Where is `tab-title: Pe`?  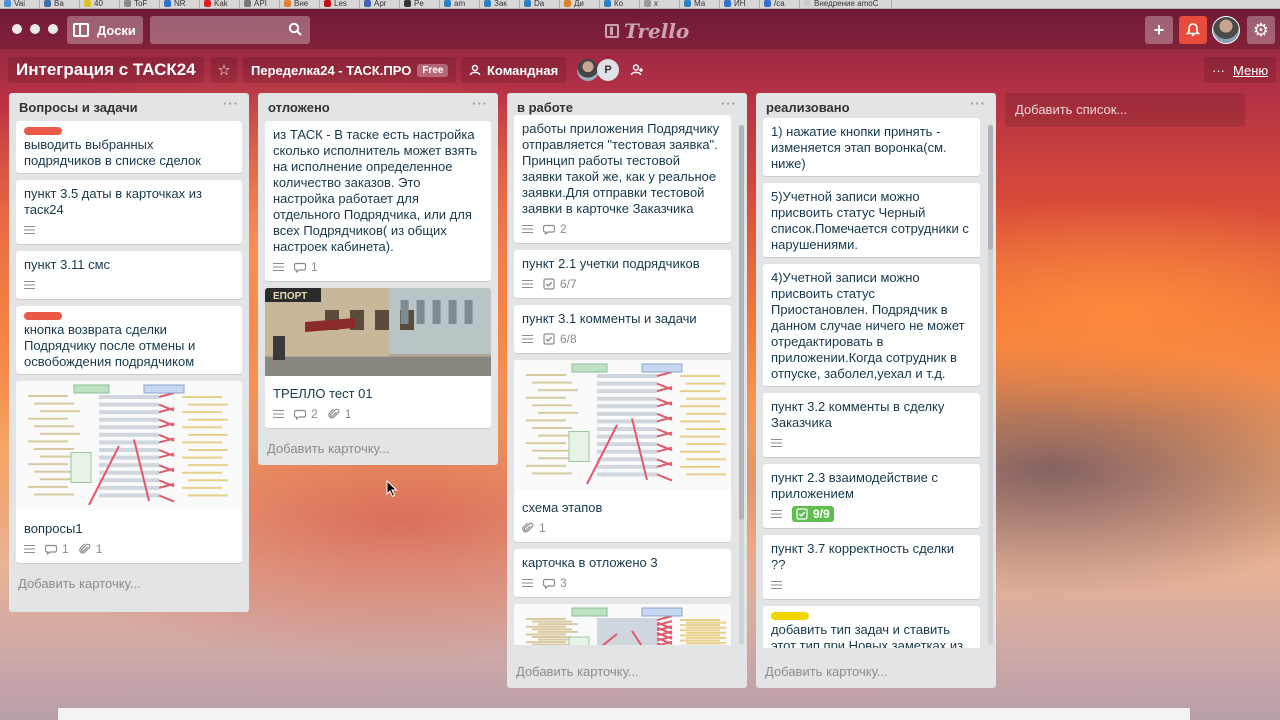 tab-title: Pe is located at coordinates (419, 4).